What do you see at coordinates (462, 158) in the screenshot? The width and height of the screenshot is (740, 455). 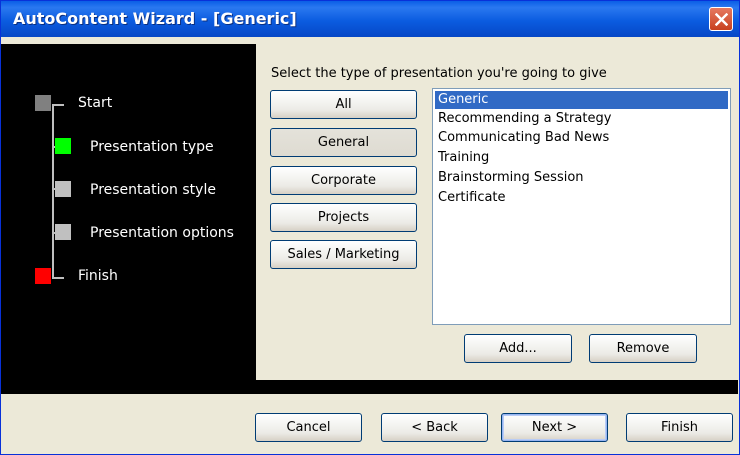 I see `list-item-training: Training` at bounding box center [462, 158].